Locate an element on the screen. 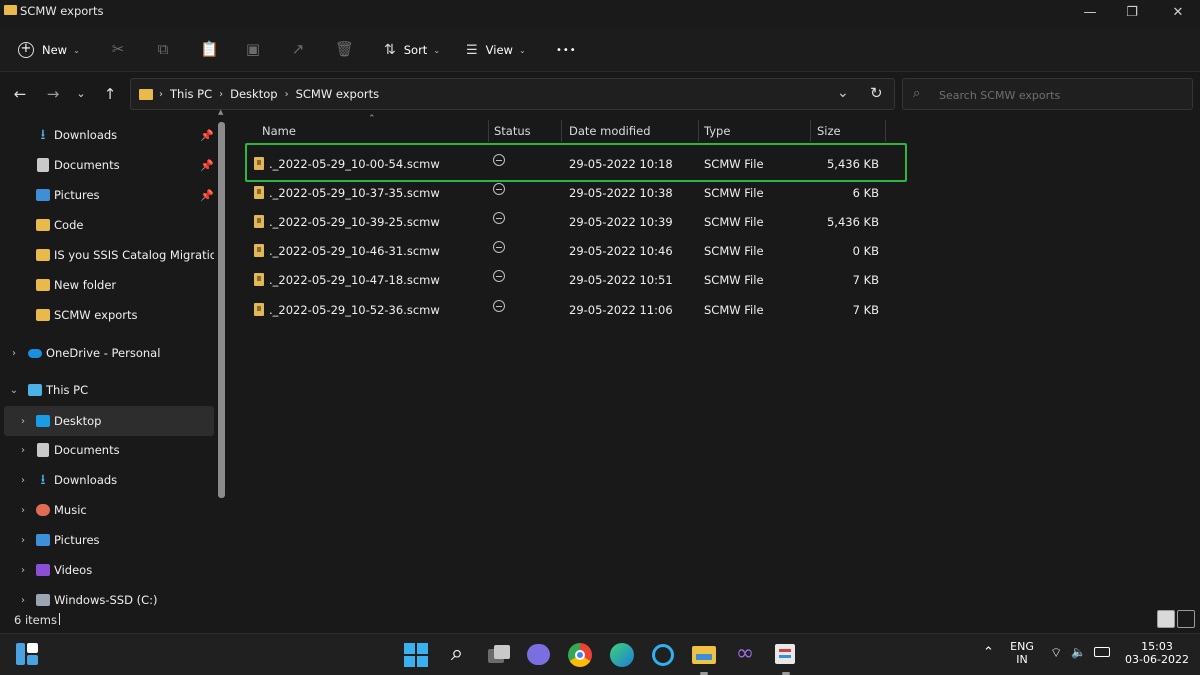 The image size is (1200, 675). sidebar-item-pictures: Pictures 📌 is located at coordinates (107, 195).